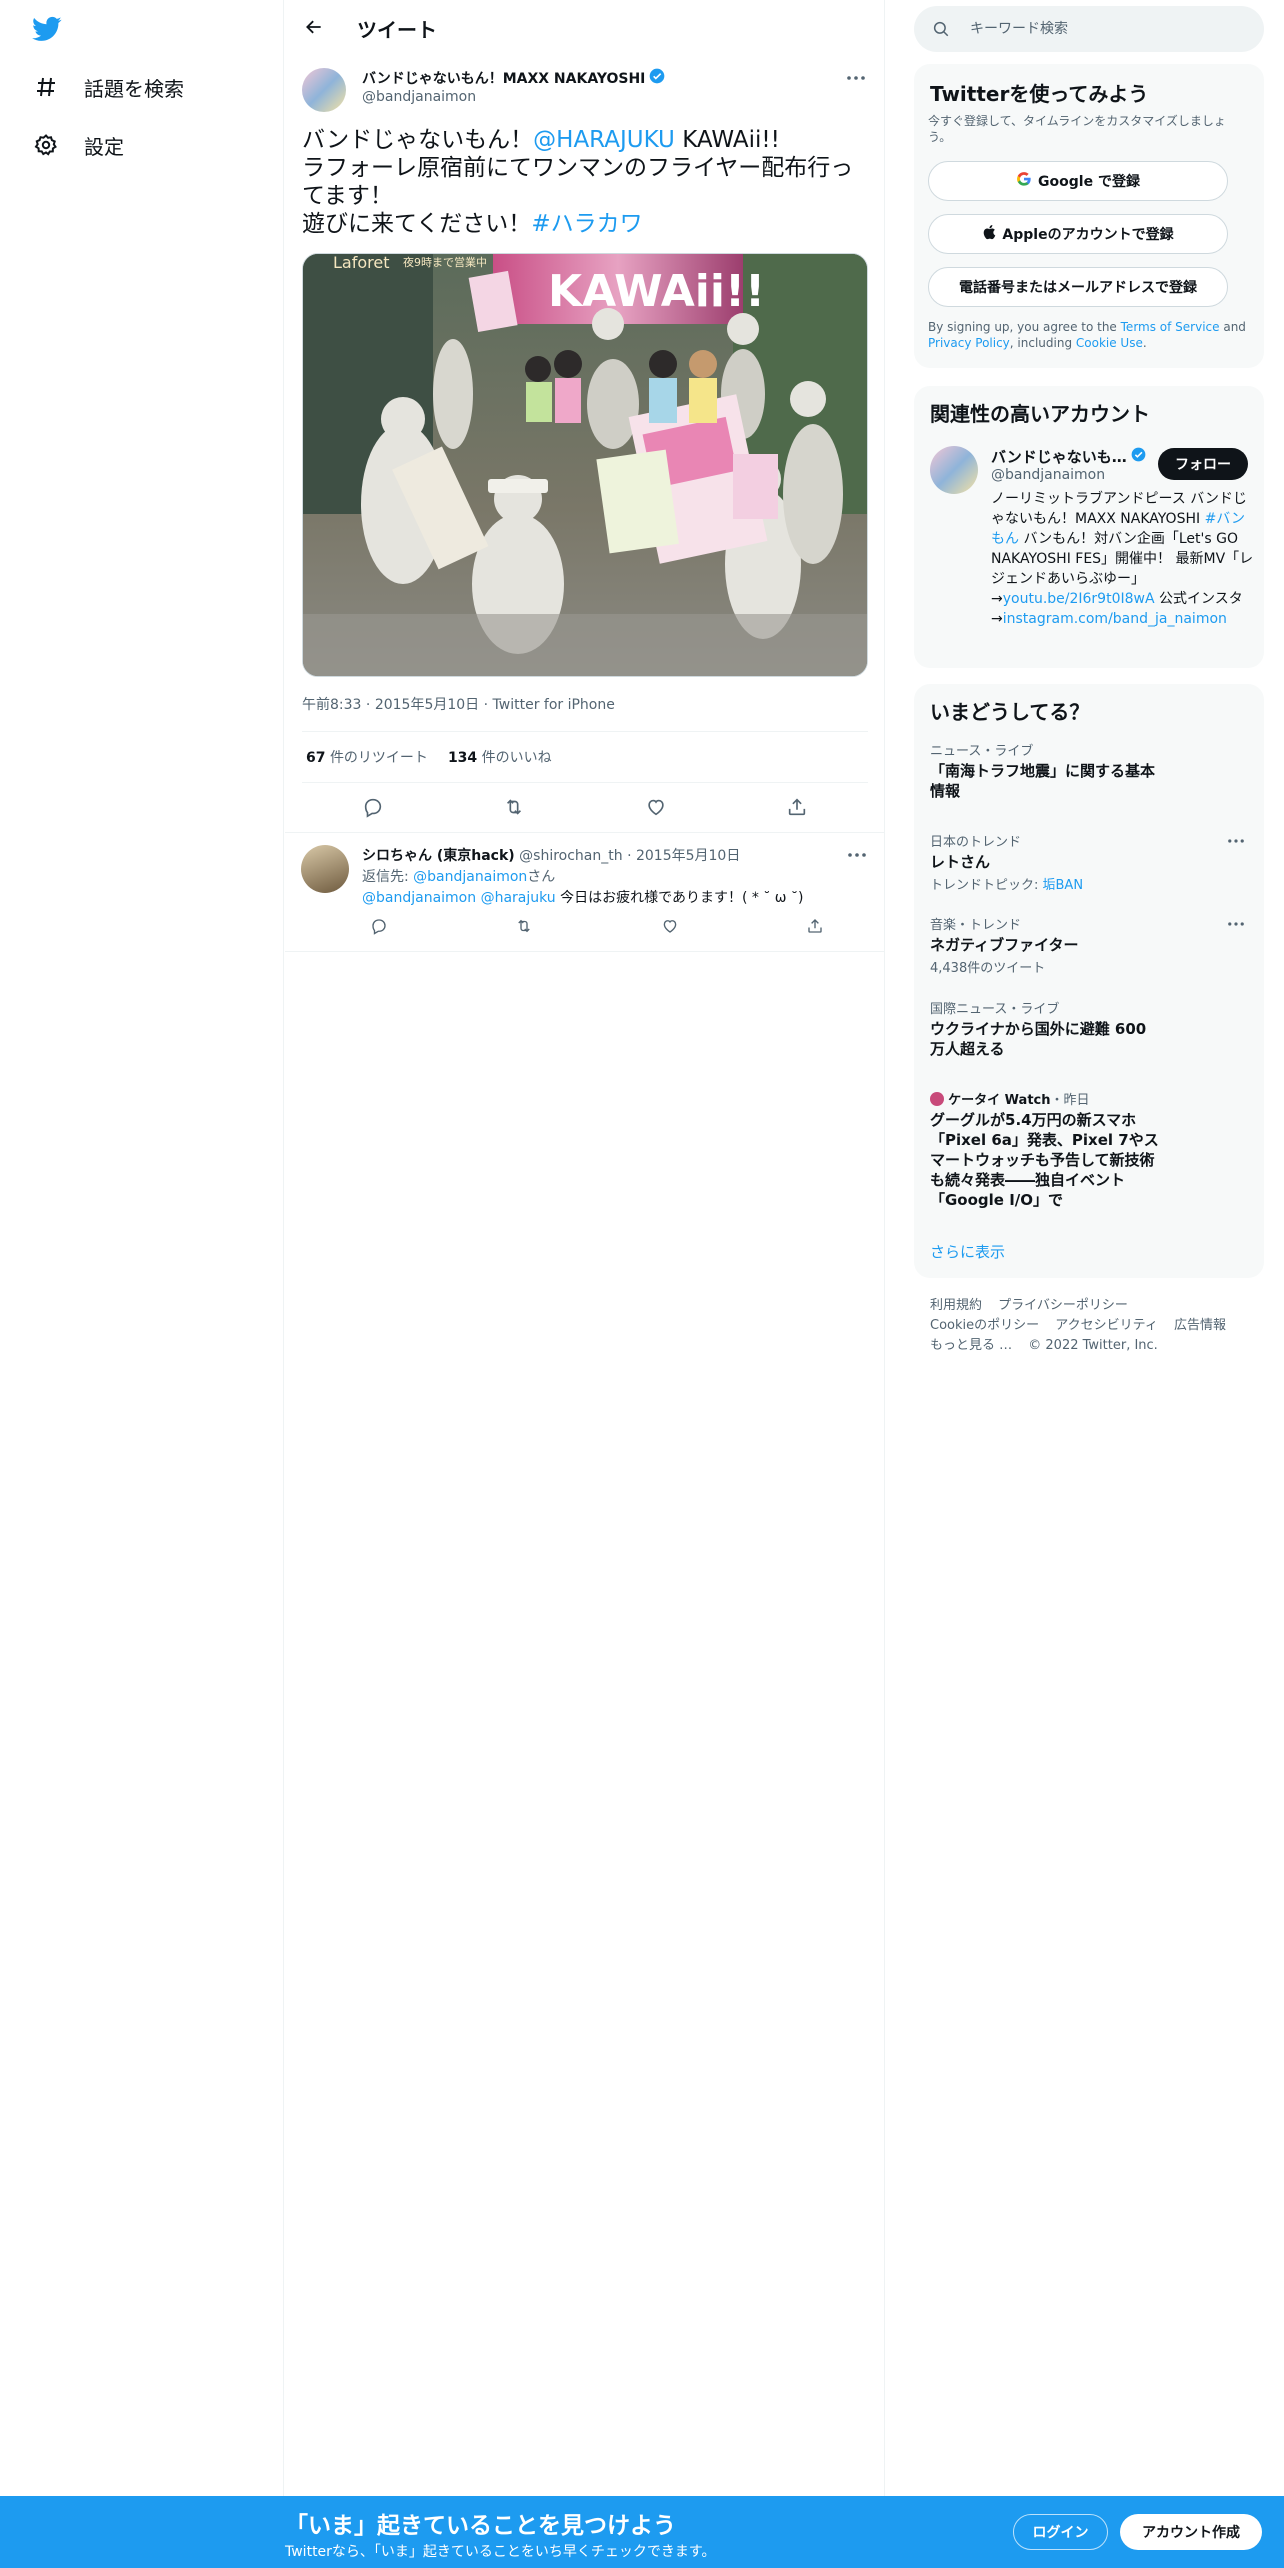  What do you see at coordinates (586, 224) in the screenshot?
I see `tweet-hashtag-link: #ハラカワ` at bounding box center [586, 224].